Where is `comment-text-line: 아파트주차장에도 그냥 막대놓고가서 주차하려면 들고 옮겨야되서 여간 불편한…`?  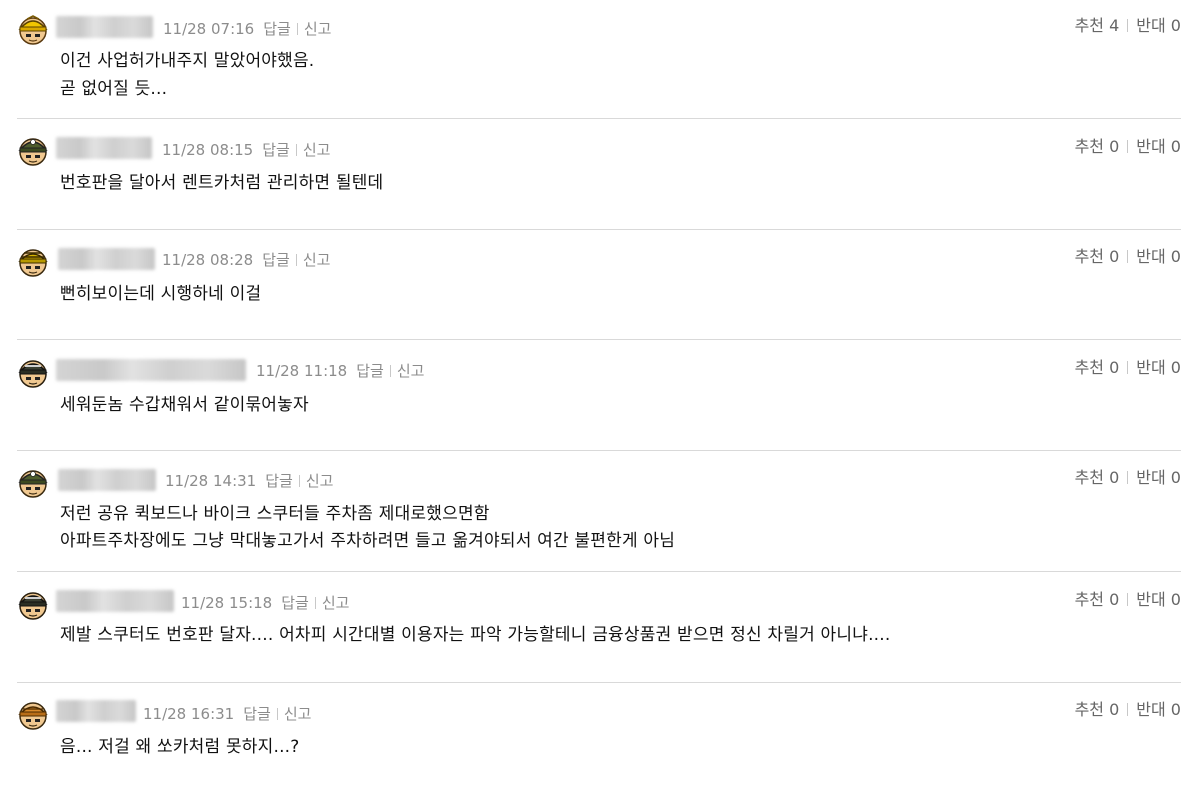 comment-text-line: 아파트주차장에도 그냥 막대놓고가서 주차하려면 들고 옮겨야되서 여간 불편한… is located at coordinates (368, 541).